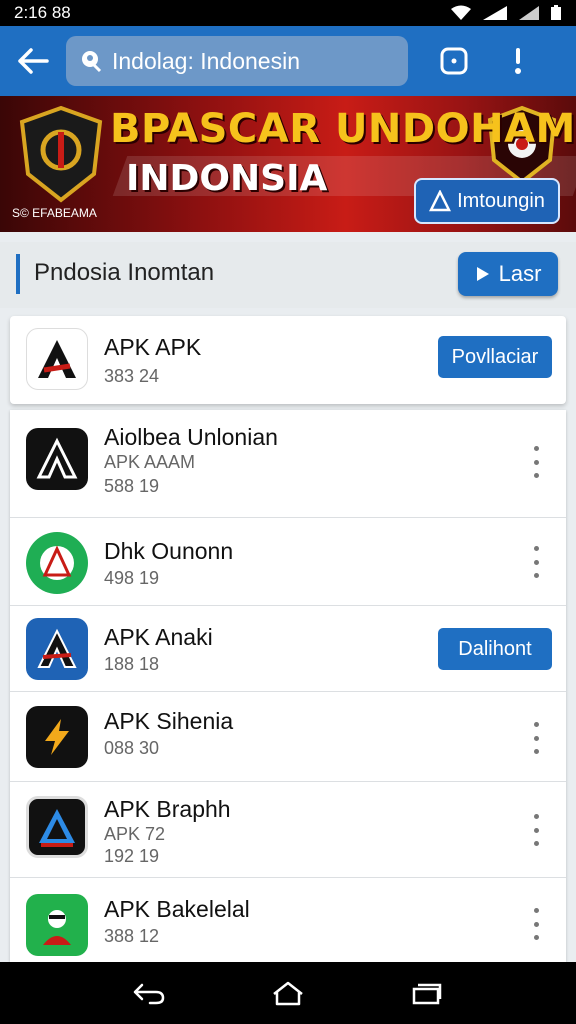  I want to click on back-icon, so click(149, 994).